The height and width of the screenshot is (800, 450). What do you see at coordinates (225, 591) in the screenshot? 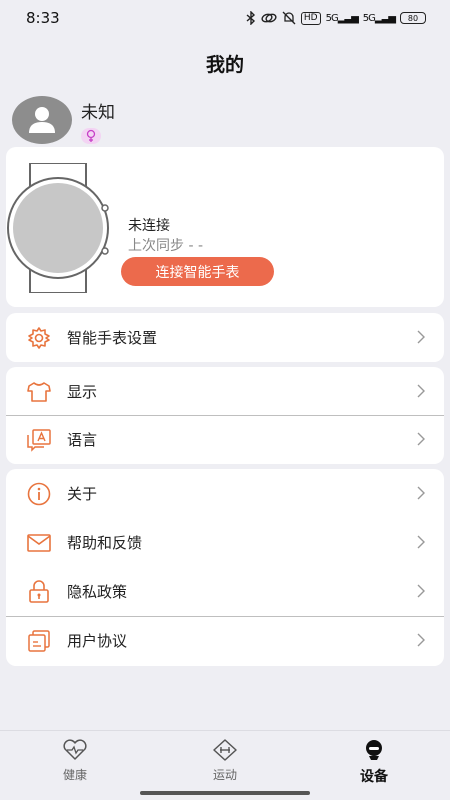
I see `menu-item-privacy: 隐私政策` at bounding box center [225, 591].